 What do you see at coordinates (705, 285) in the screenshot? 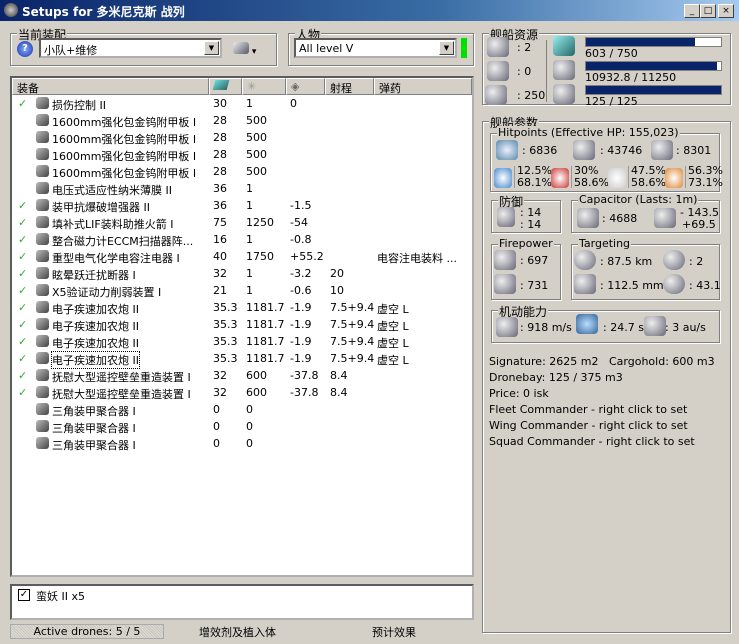
I see `scan-resolution: : 43.1` at bounding box center [705, 285].